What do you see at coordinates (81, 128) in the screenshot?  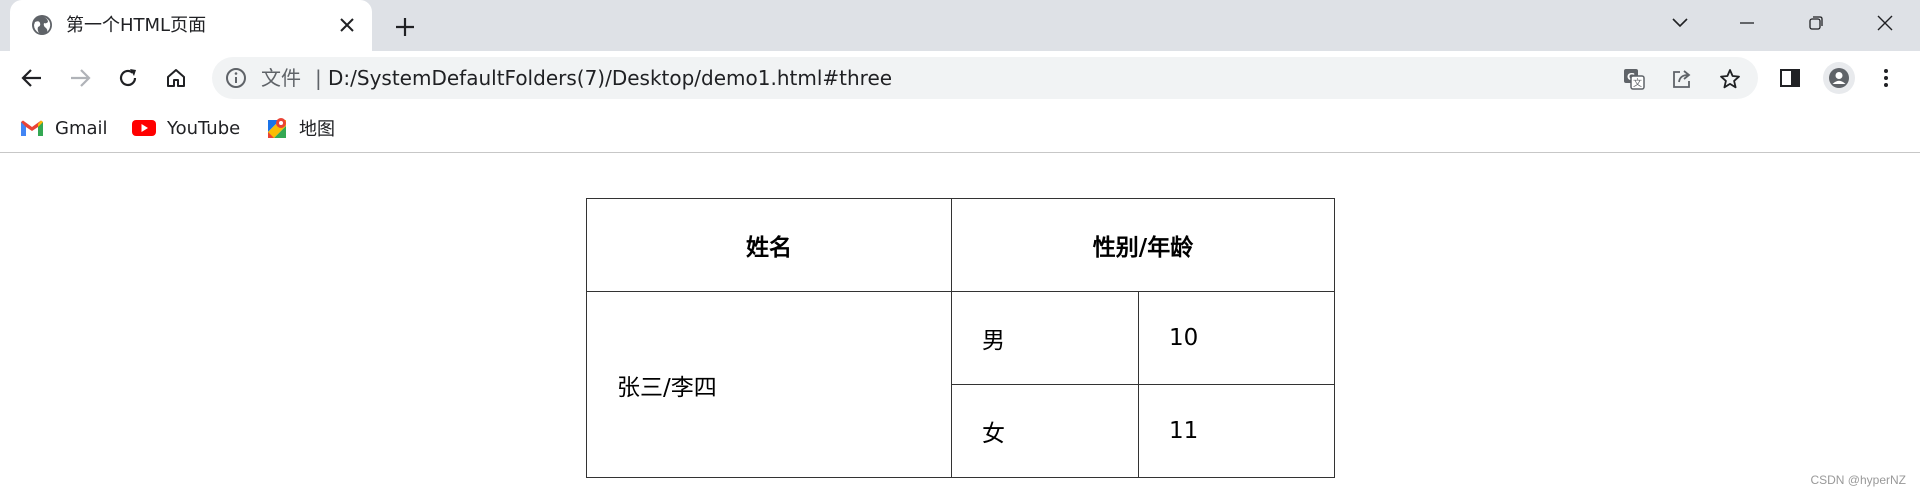 I see `bookmark-label: Gmail` at bounding box center [81, 128].